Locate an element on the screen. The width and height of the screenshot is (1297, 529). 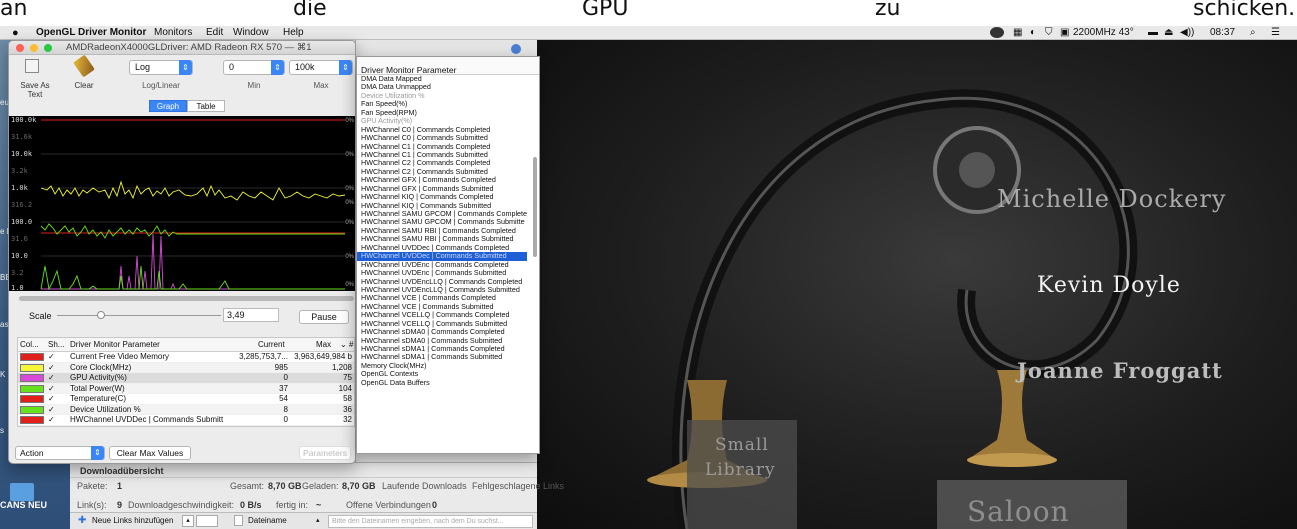
save-document-icon is located at coordinates (32, 66).